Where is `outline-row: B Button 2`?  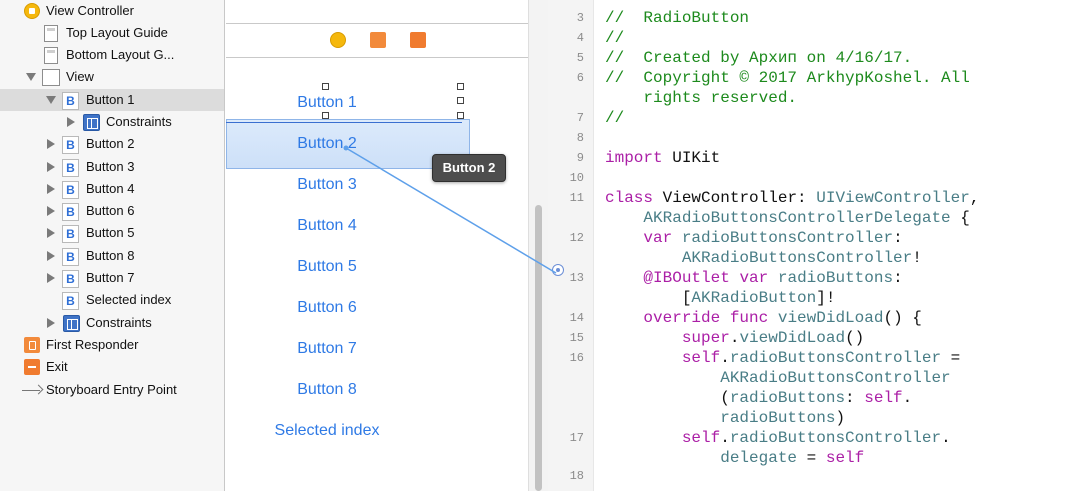
outline-row: B Button 2 is located at coordinates (112, 144).